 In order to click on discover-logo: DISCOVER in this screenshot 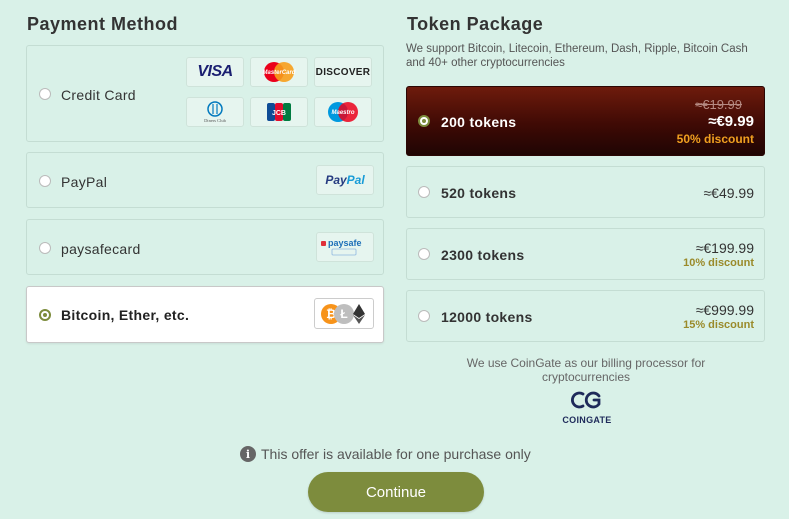, I will do `click(343, 72)`.